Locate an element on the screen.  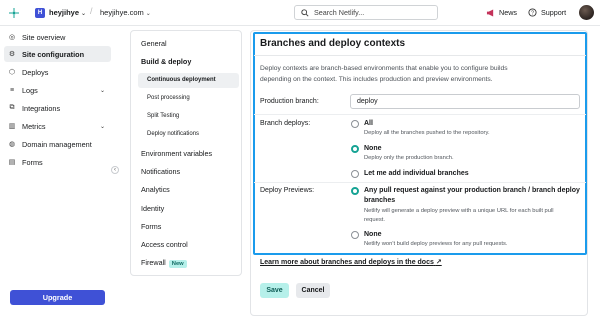
subnav-post-processing: Post processing is located at coordinates (168, 98).